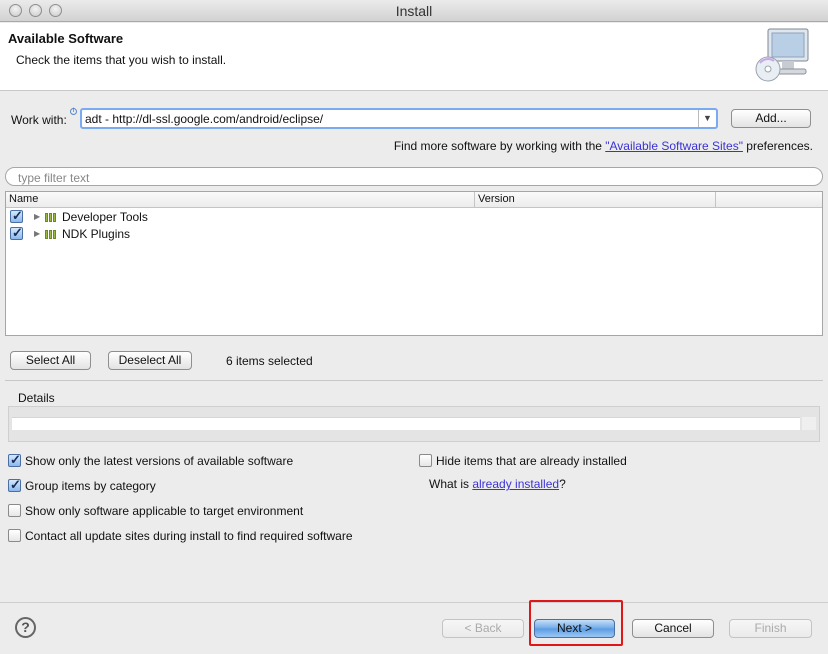 The width and height of the screenshot is (828, 654). Describe the element at coordinates (25, 627) in the screenshot. I see `help-icon: ?` at that location.